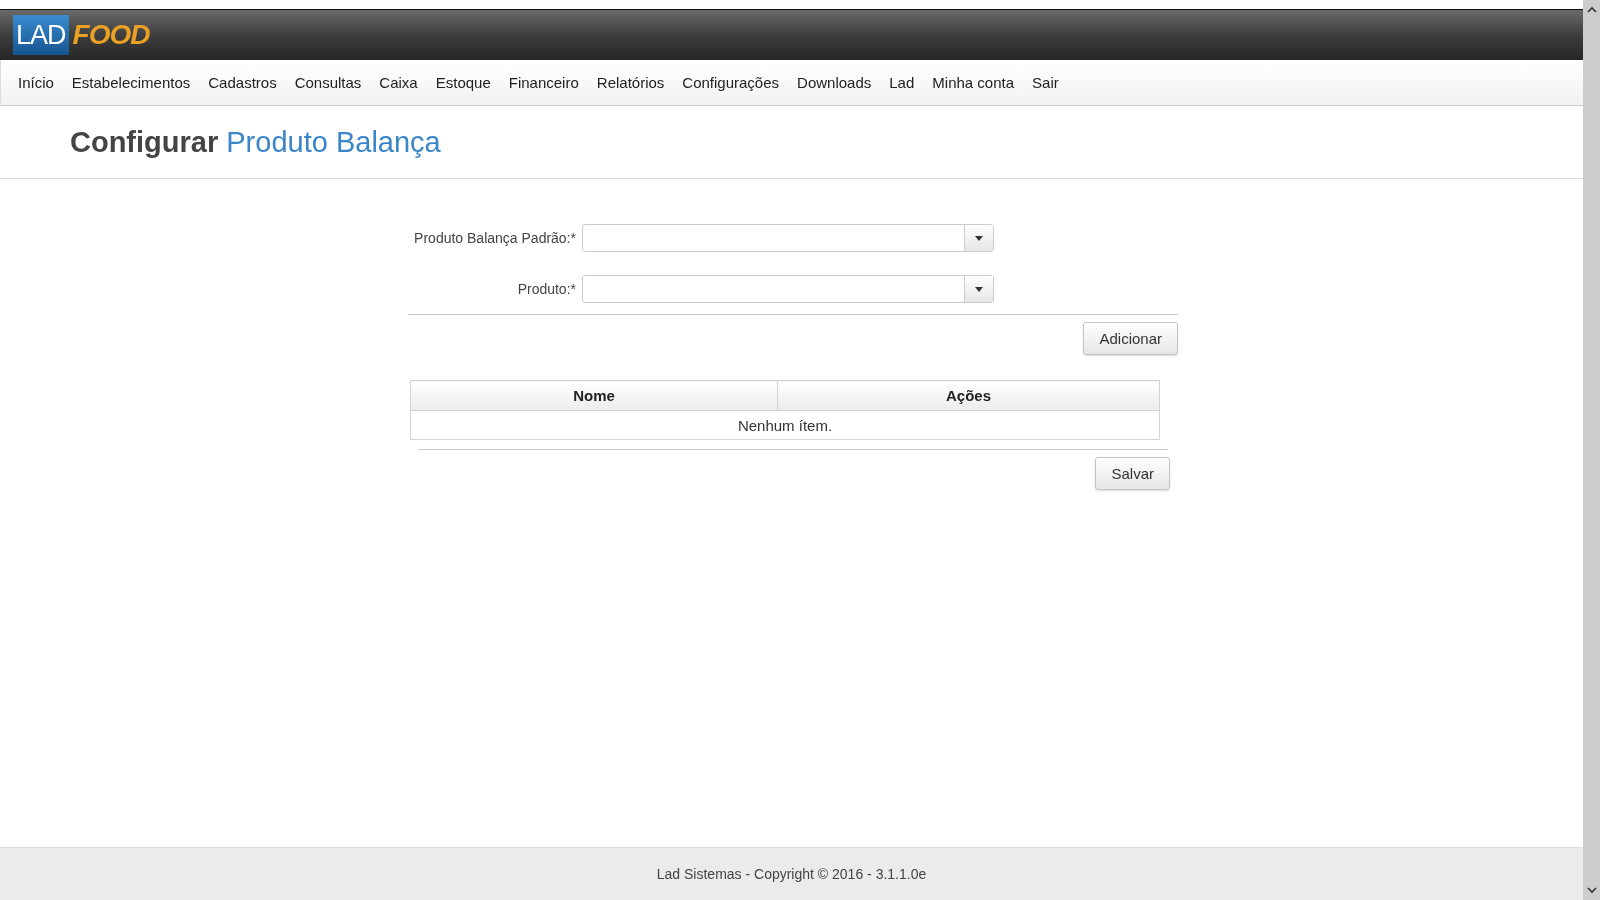  What do you see at coordinates (543, 82) in the screenshot?
I see `nav-link: Financeiro` at bounding box center [543, 82].